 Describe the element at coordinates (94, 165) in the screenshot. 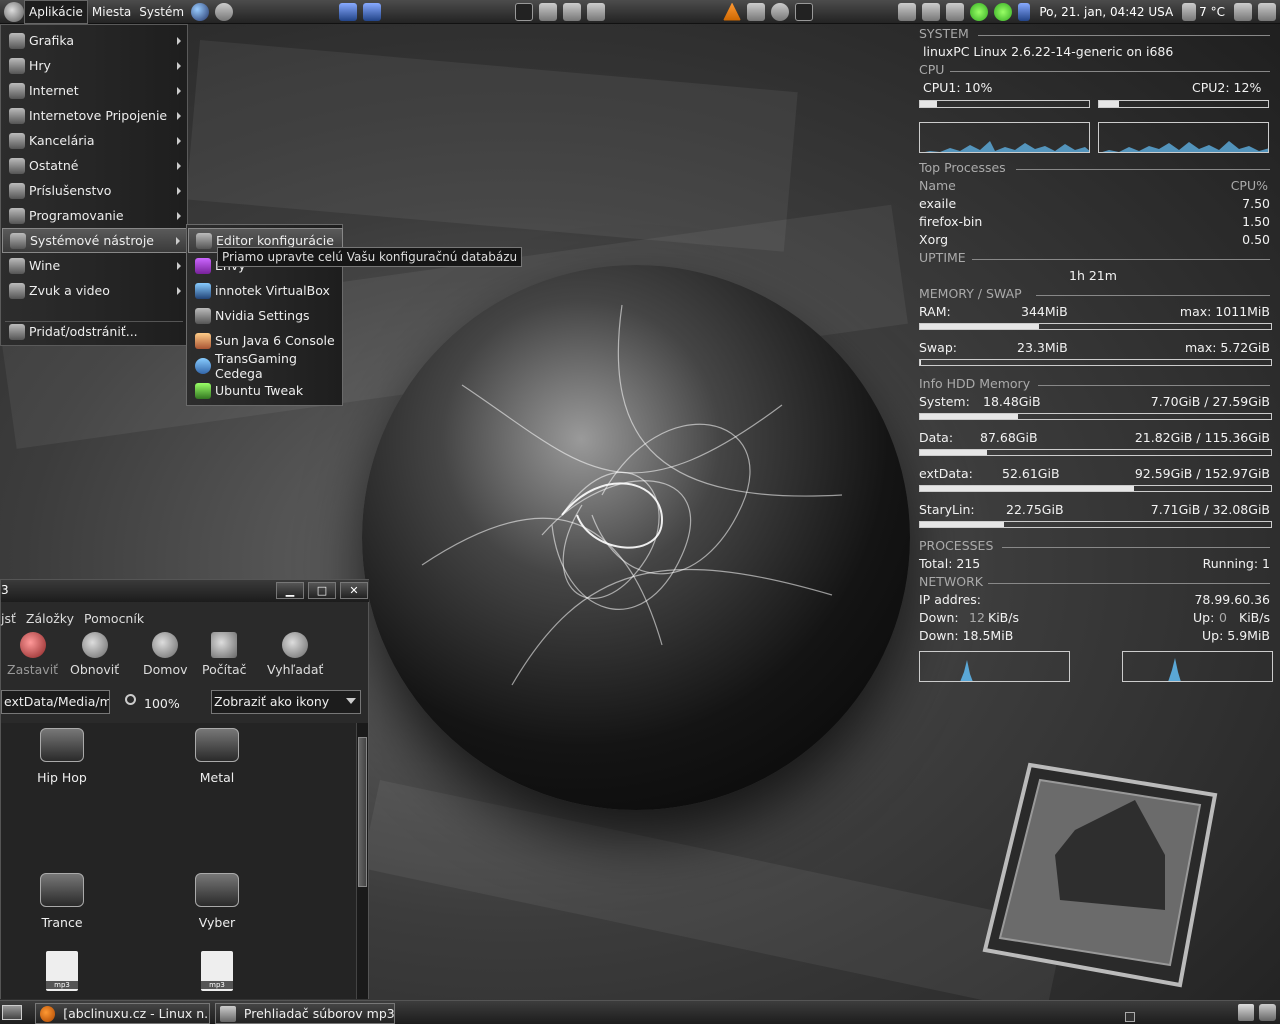

I see `menu-item-ostatne: Ostatné` at that location.